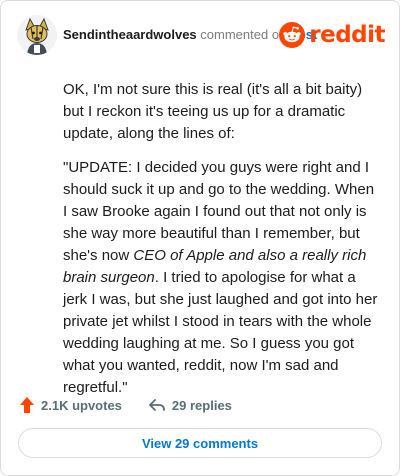 The height and width of the screenshot is (476, 400). What do you see at coordinates (201, 405) in the screenshot?
I see `replies-count: 29 replies` at bounding box center [201, 405].